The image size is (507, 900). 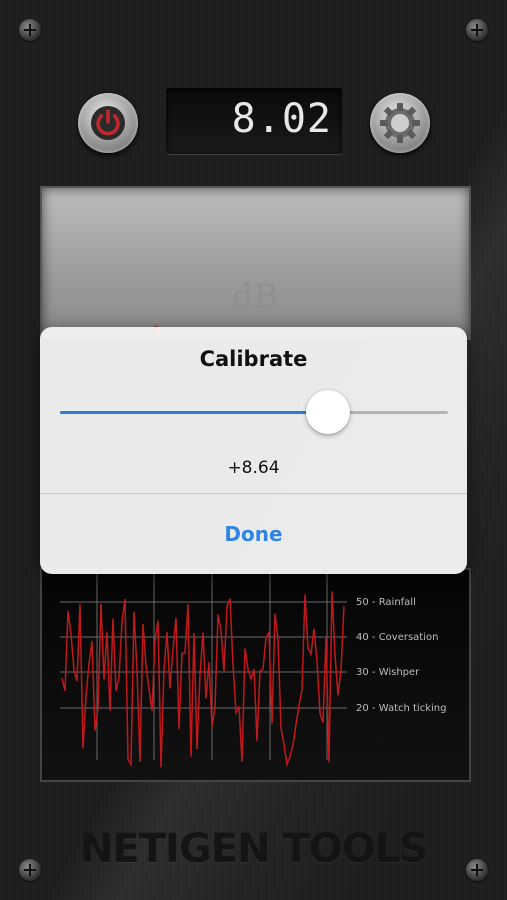 I want to click on power-icon, so click(x=108, y=123).